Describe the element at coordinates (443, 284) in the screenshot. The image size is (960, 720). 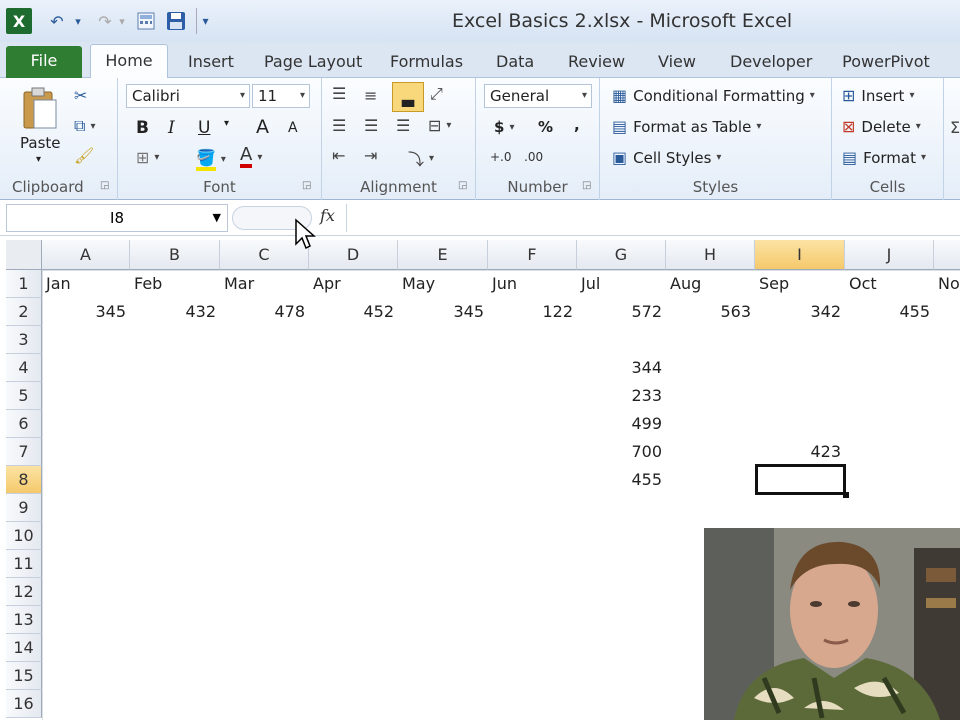
I see `cell-e1: May` at that location.